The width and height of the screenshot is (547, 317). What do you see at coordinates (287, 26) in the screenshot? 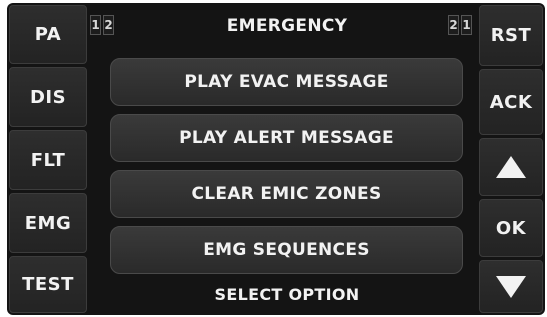
I see `page-title: EMERGENCY` at bounding box center [287, 26].